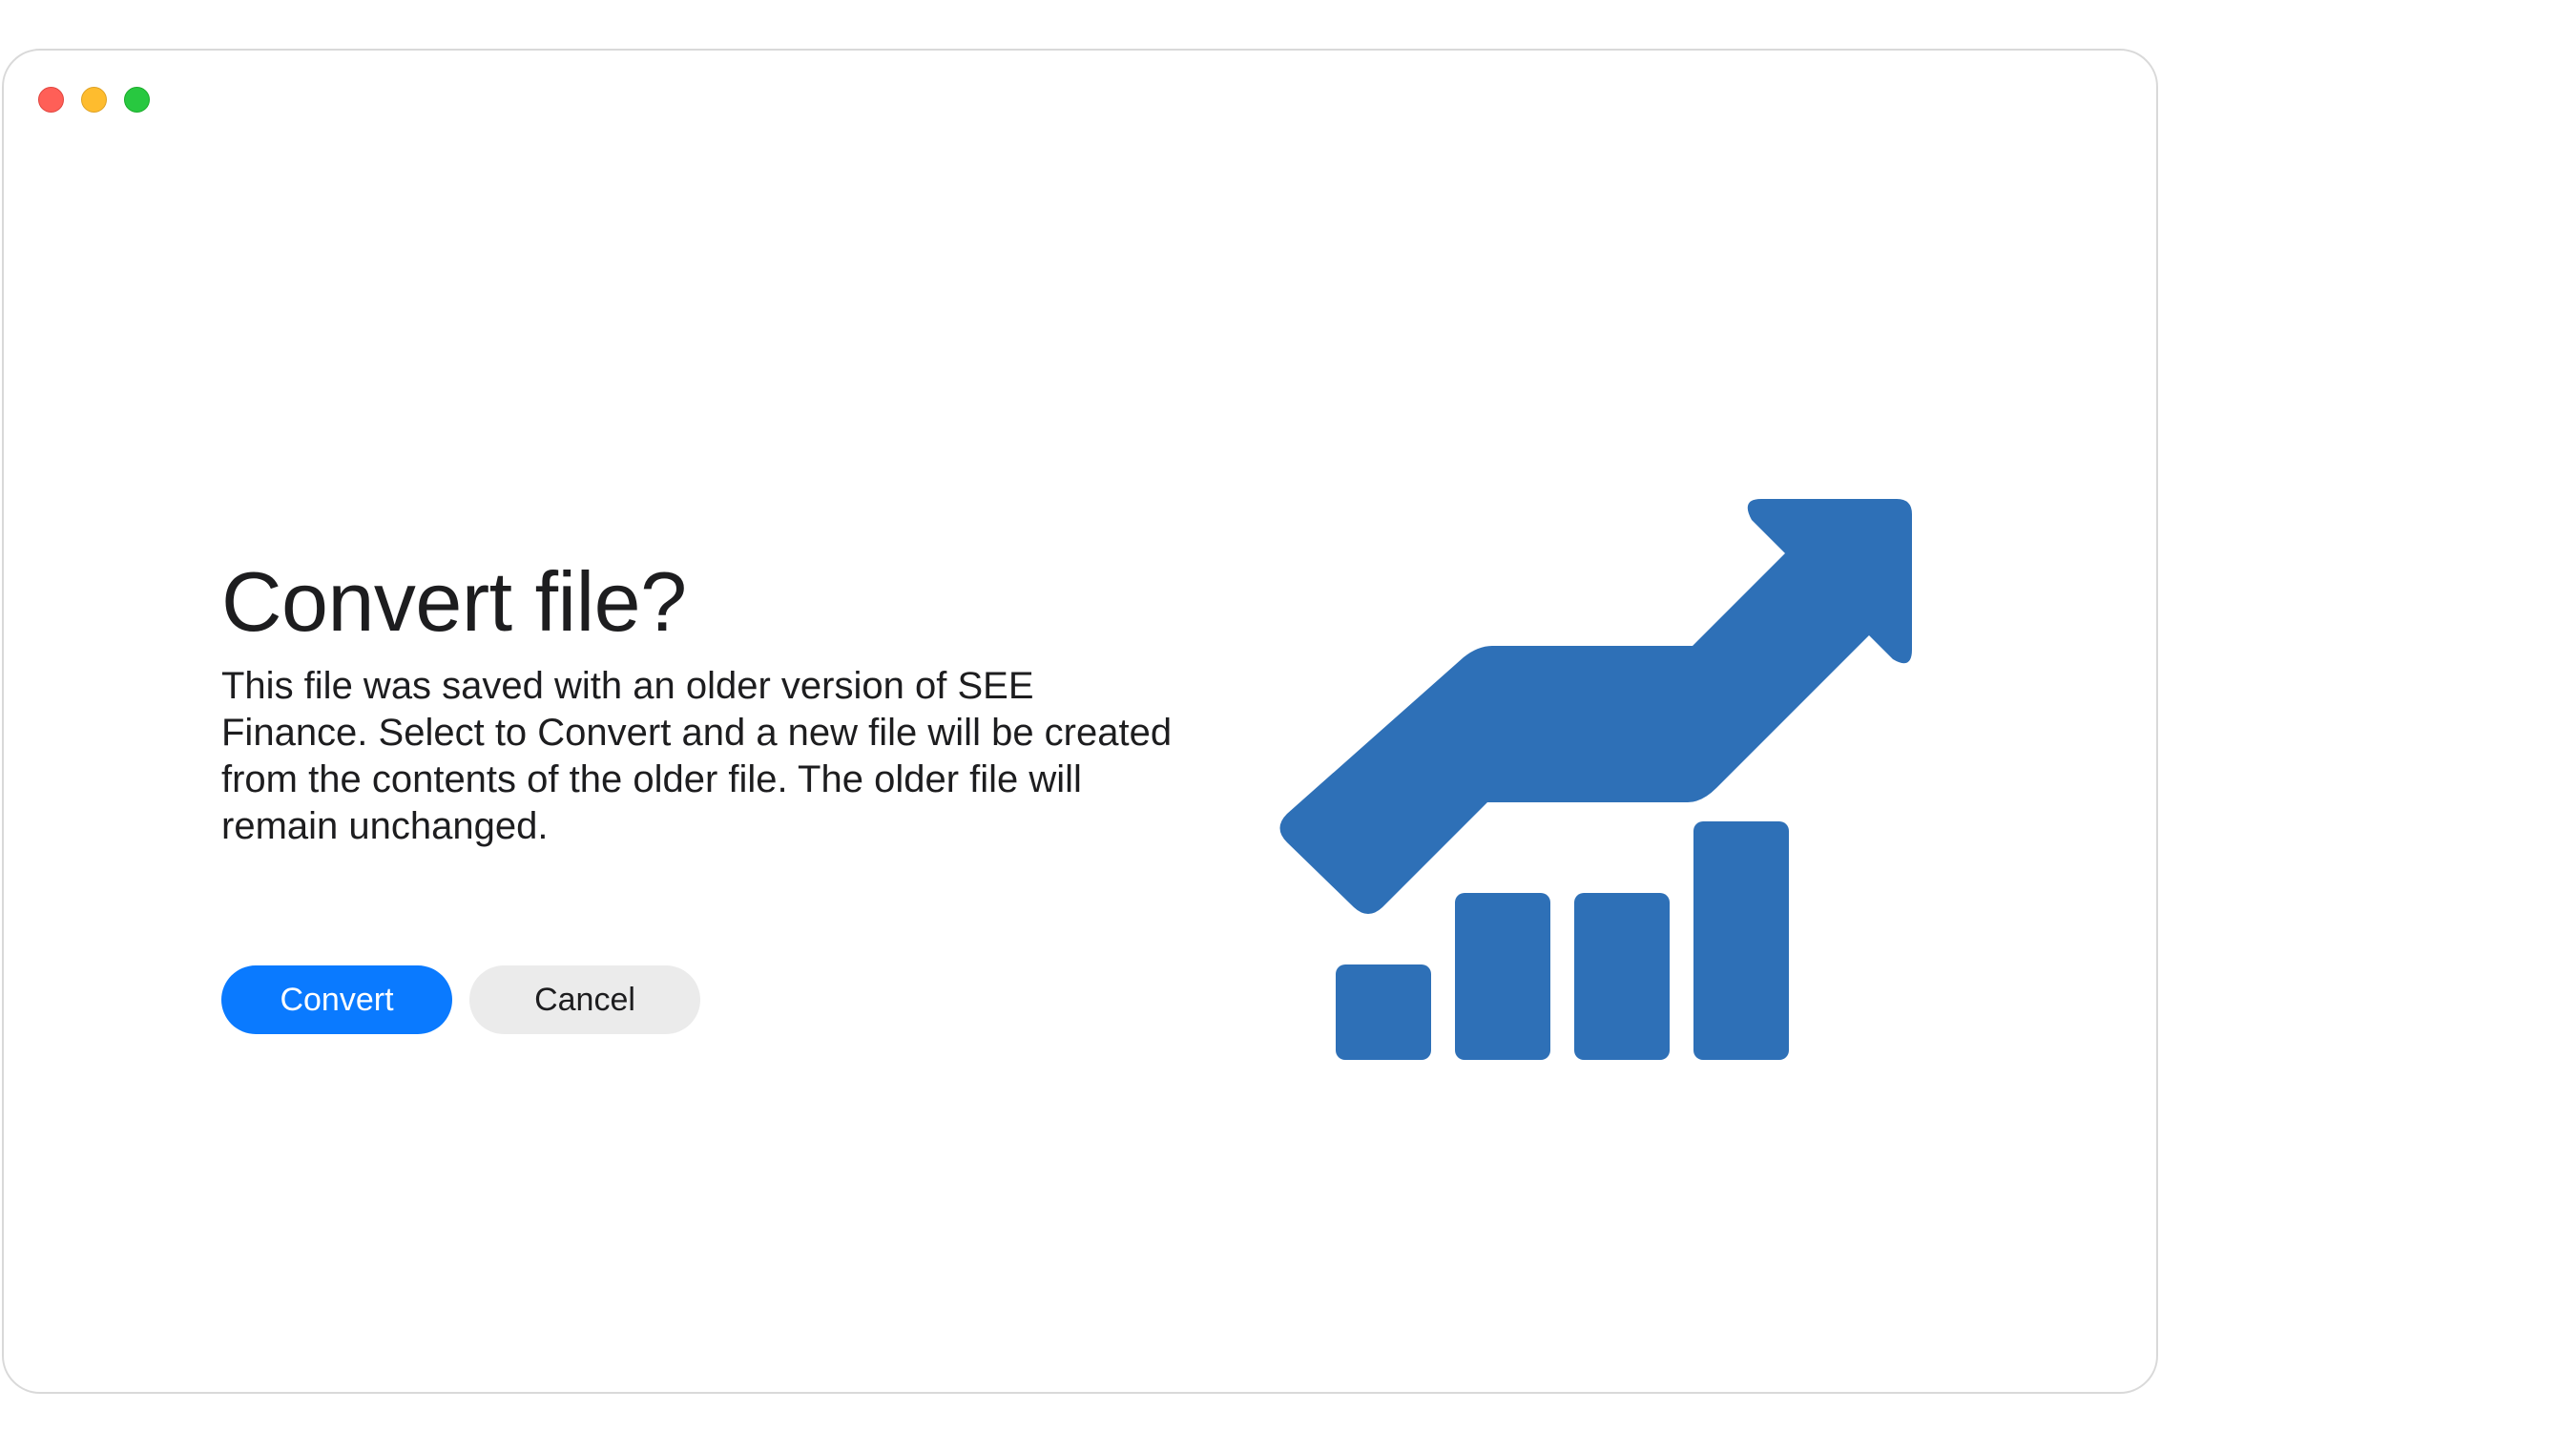 This screenshot has height=1431, width=2576. I want to click on finance-growth-icon, so click(1595, 779).